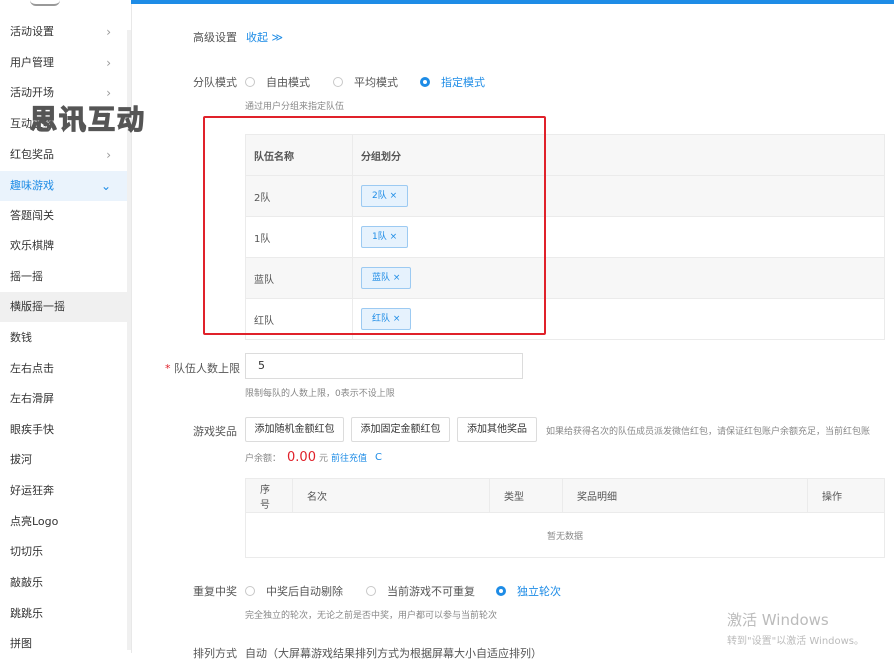  I want to click on sidebar-item-label: 答题闯关, so click(32, 215).